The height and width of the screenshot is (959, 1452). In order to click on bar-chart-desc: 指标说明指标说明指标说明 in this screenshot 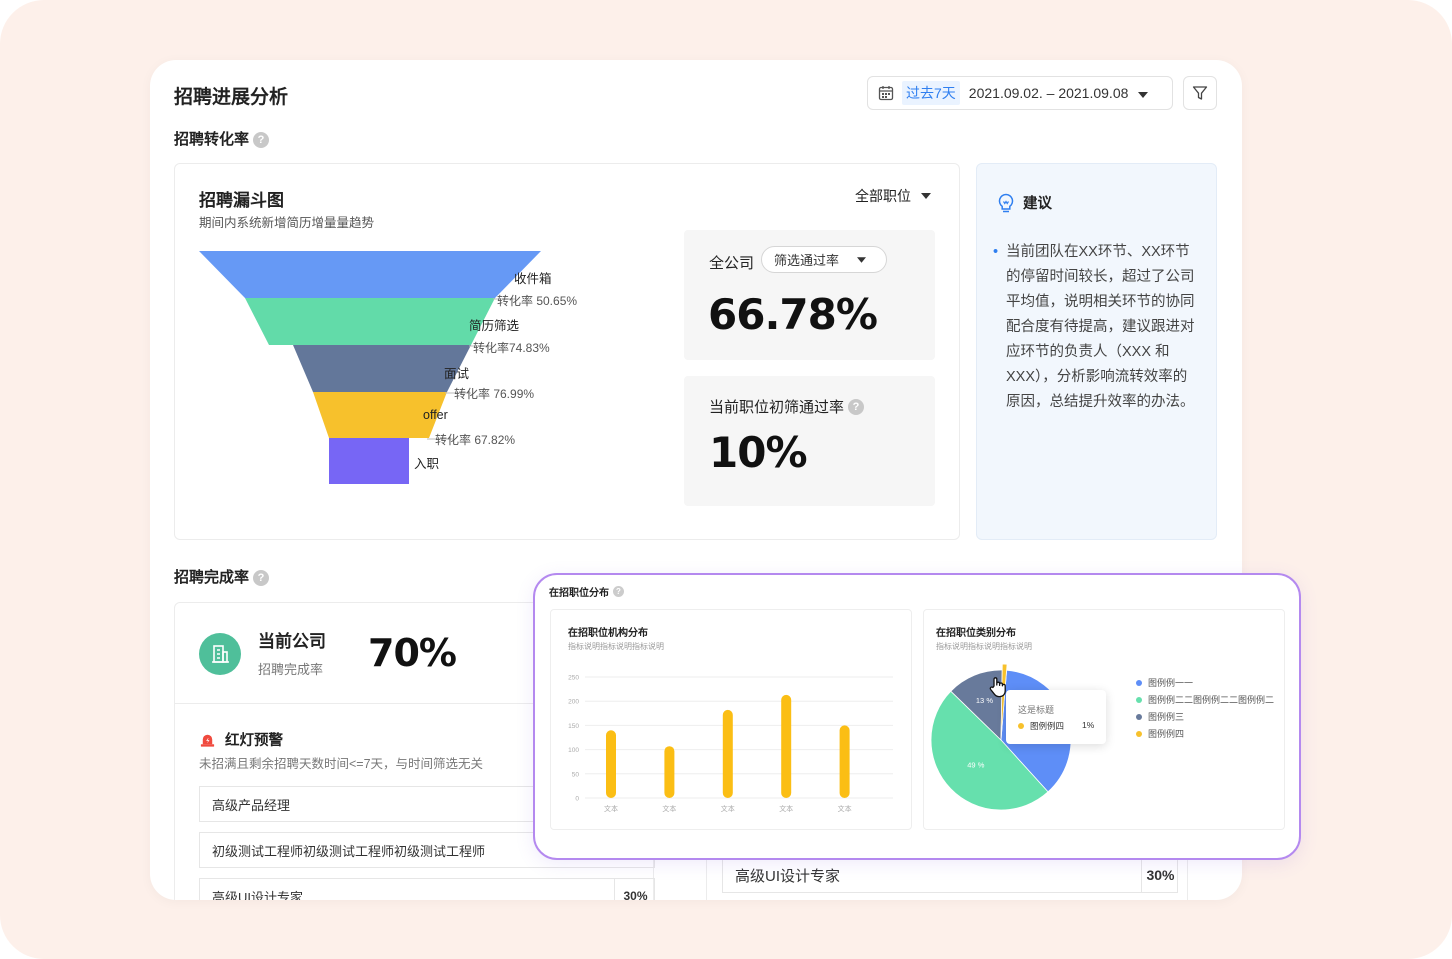, I will do `click(616, 646)`.